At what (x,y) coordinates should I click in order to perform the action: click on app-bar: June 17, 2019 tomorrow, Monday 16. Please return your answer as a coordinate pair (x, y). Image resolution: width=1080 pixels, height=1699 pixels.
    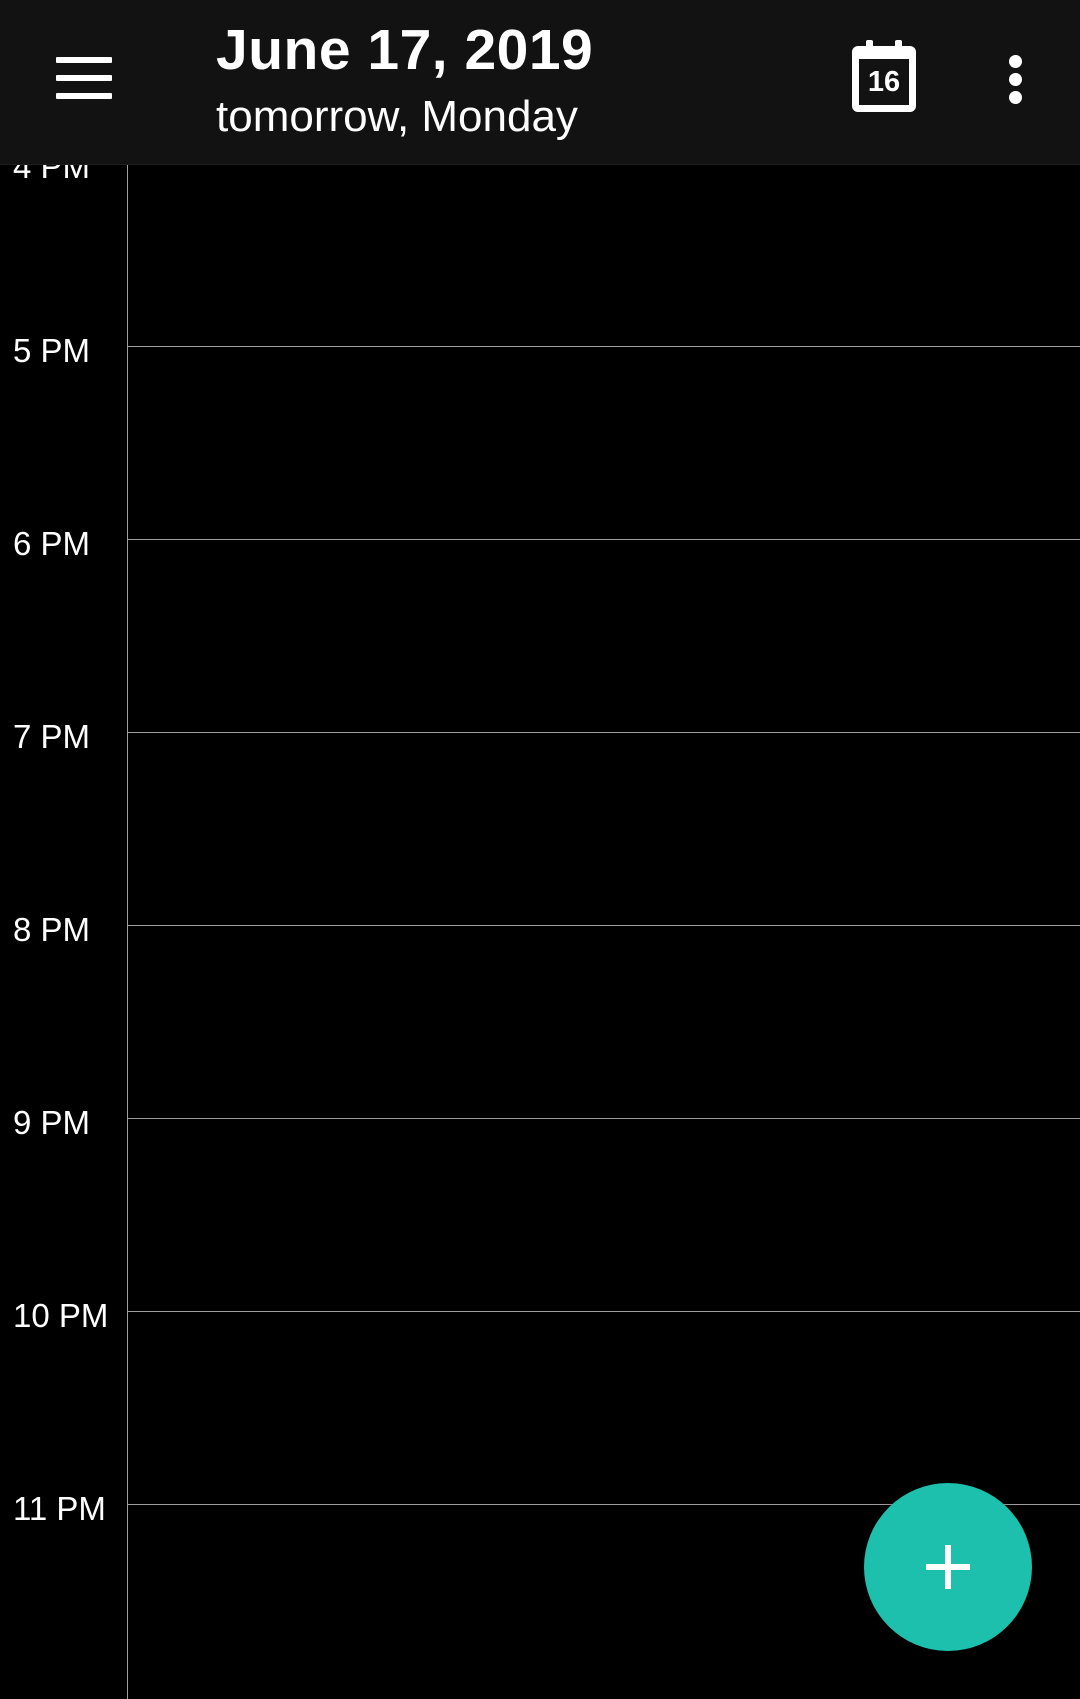
    Looking at the image, I should click on (540, 82).